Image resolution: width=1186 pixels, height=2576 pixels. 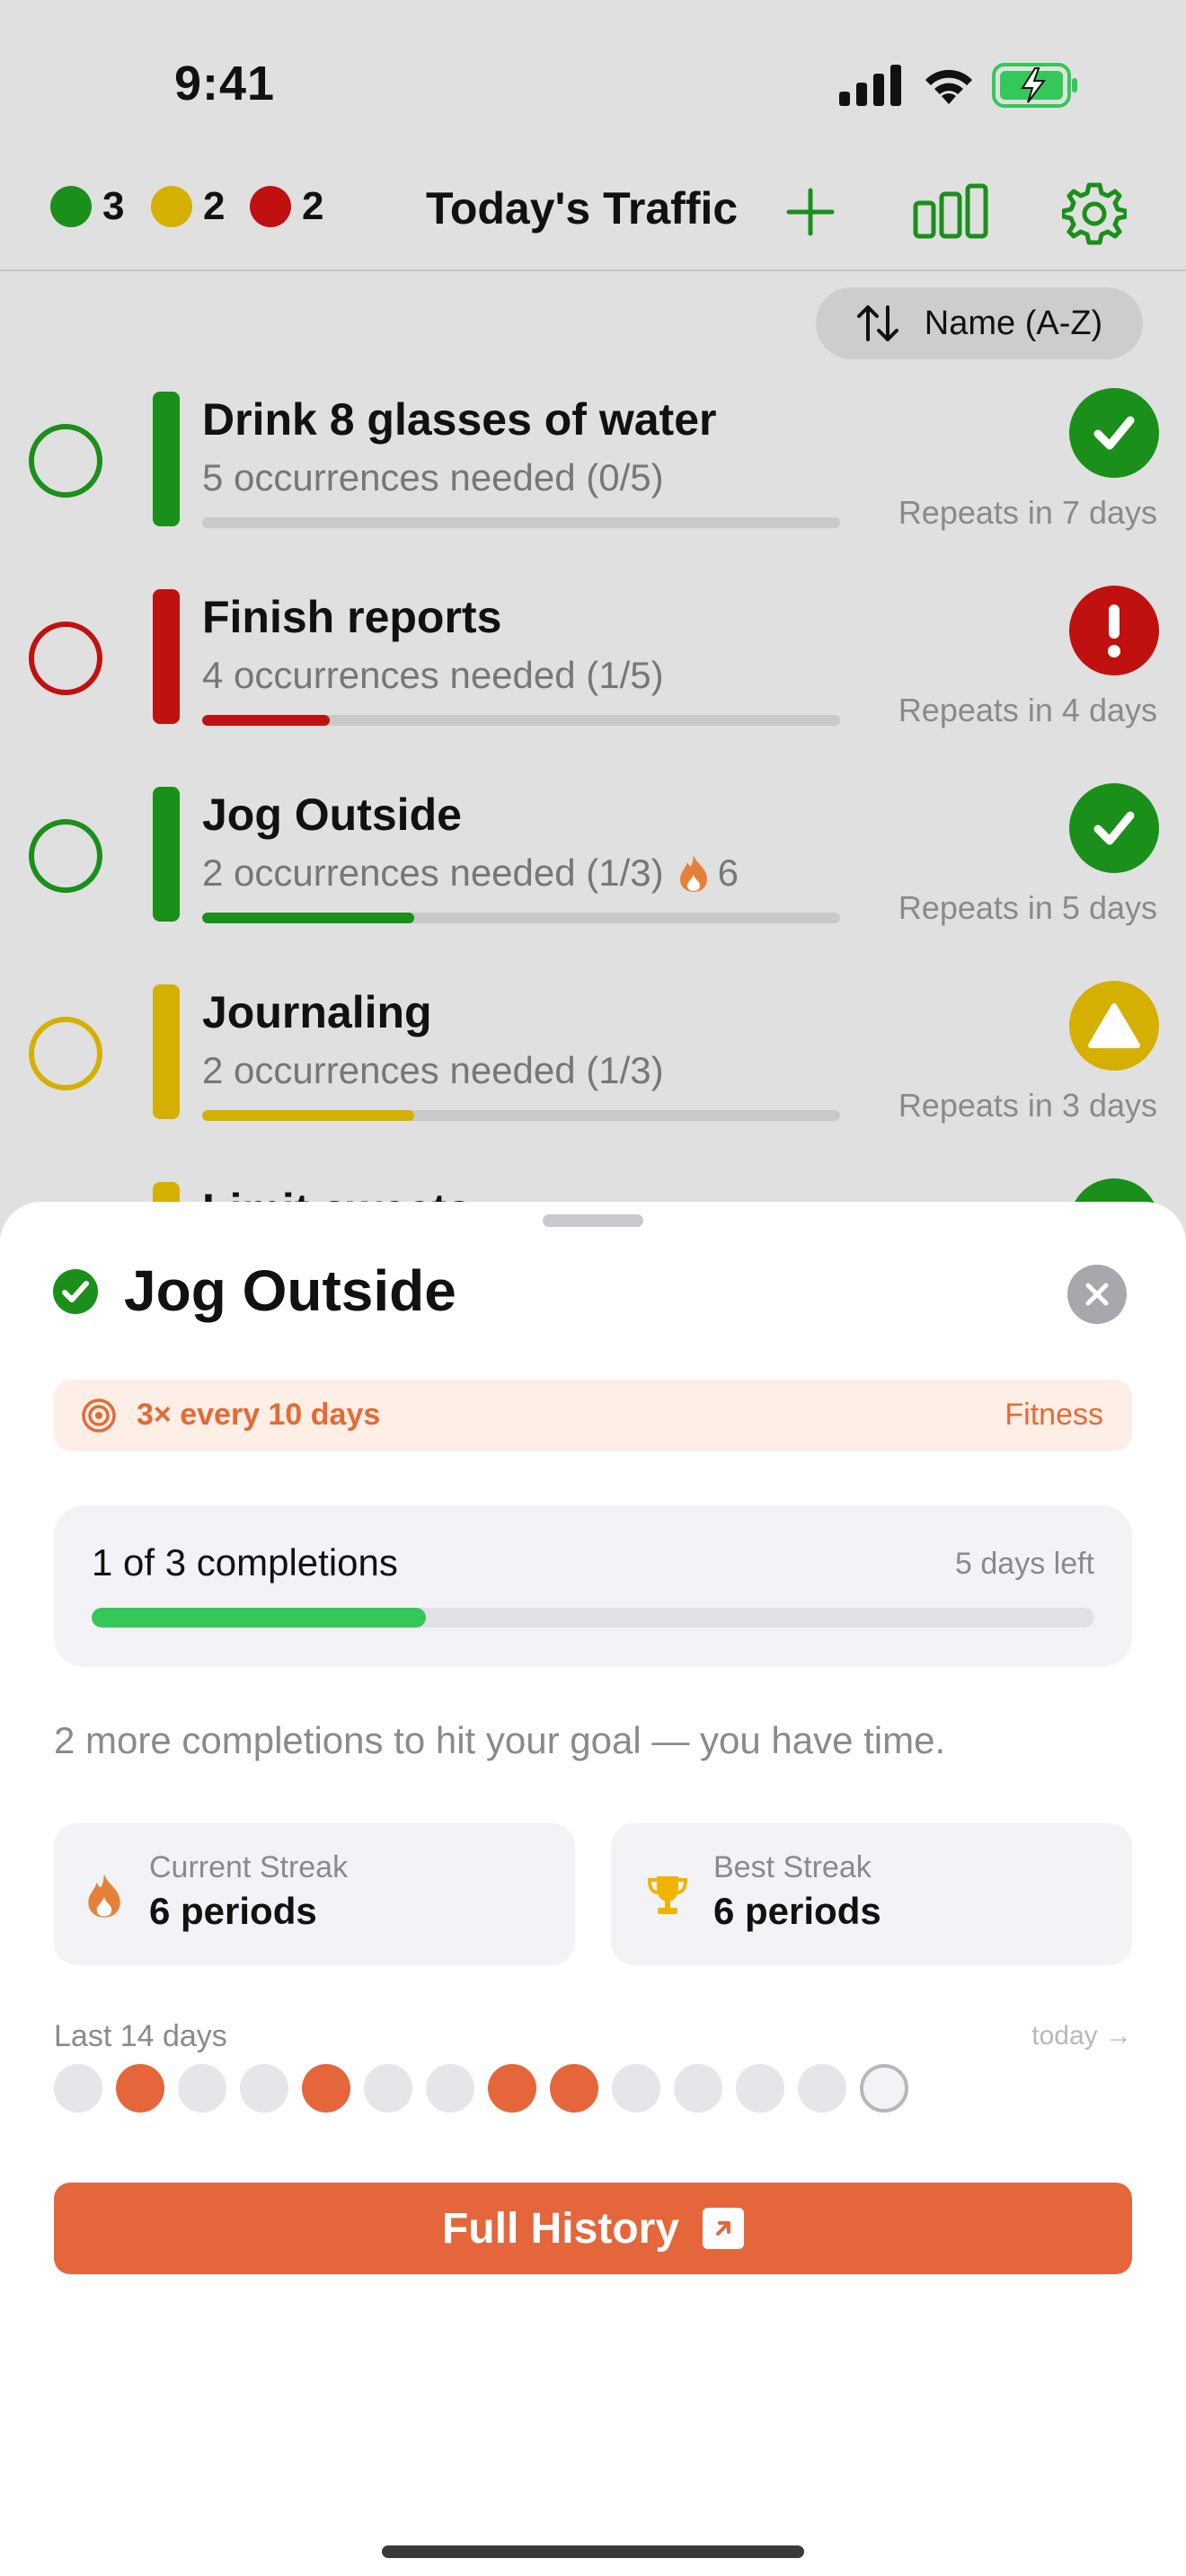 I want to click on sheet-title: Jog Outside, so click(x=290, y=1290).